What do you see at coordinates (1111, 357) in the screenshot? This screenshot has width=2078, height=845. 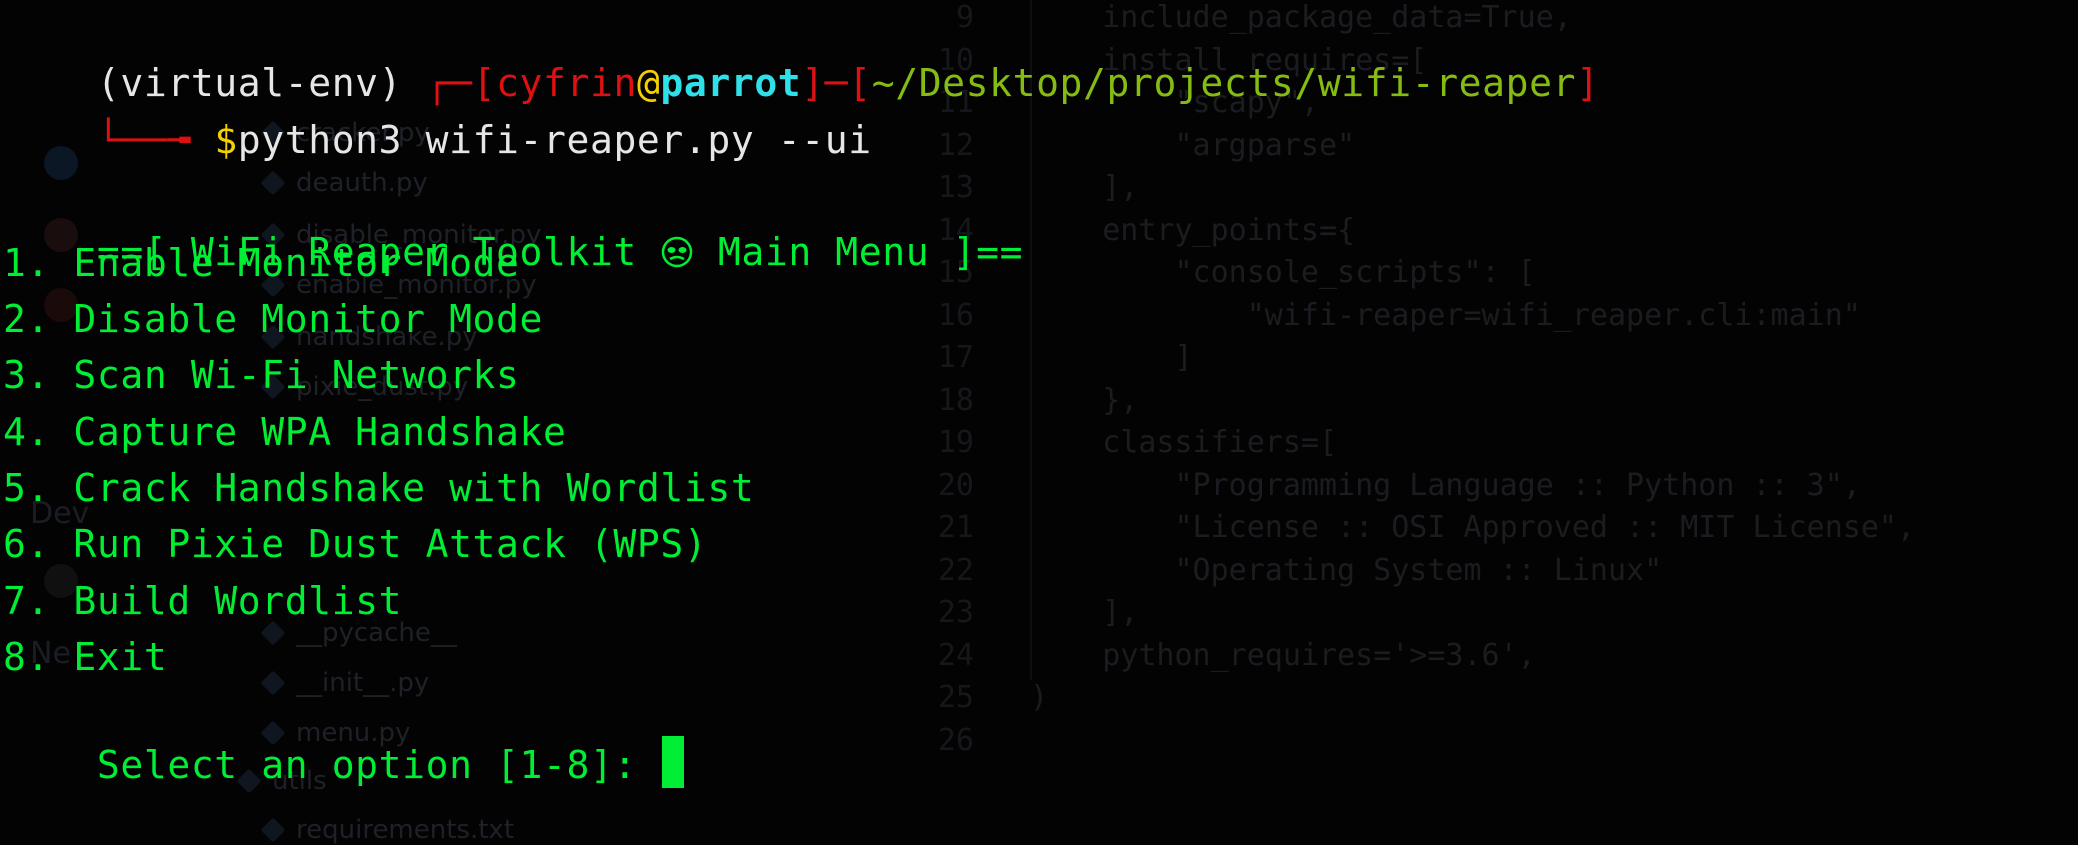 I see `code-line: ]` at bounding box center [1111, 357].